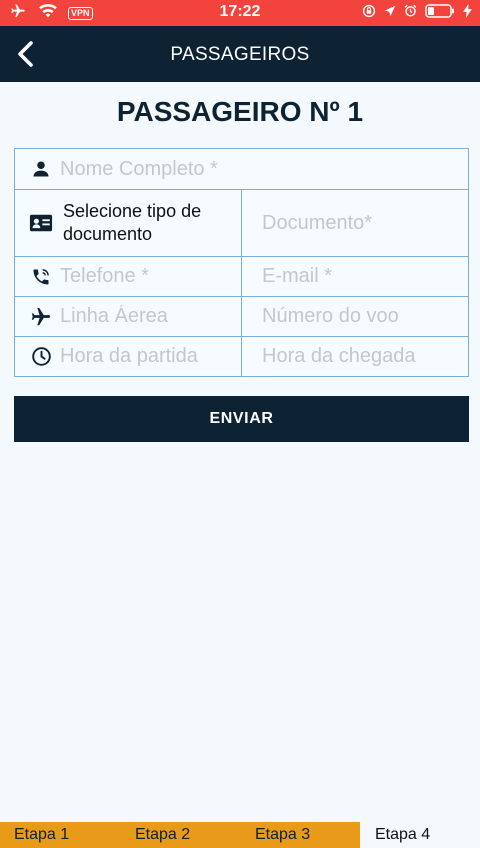 This screenshot has width=480, height=848. I want to click on clock-icon, so click(41, 357).